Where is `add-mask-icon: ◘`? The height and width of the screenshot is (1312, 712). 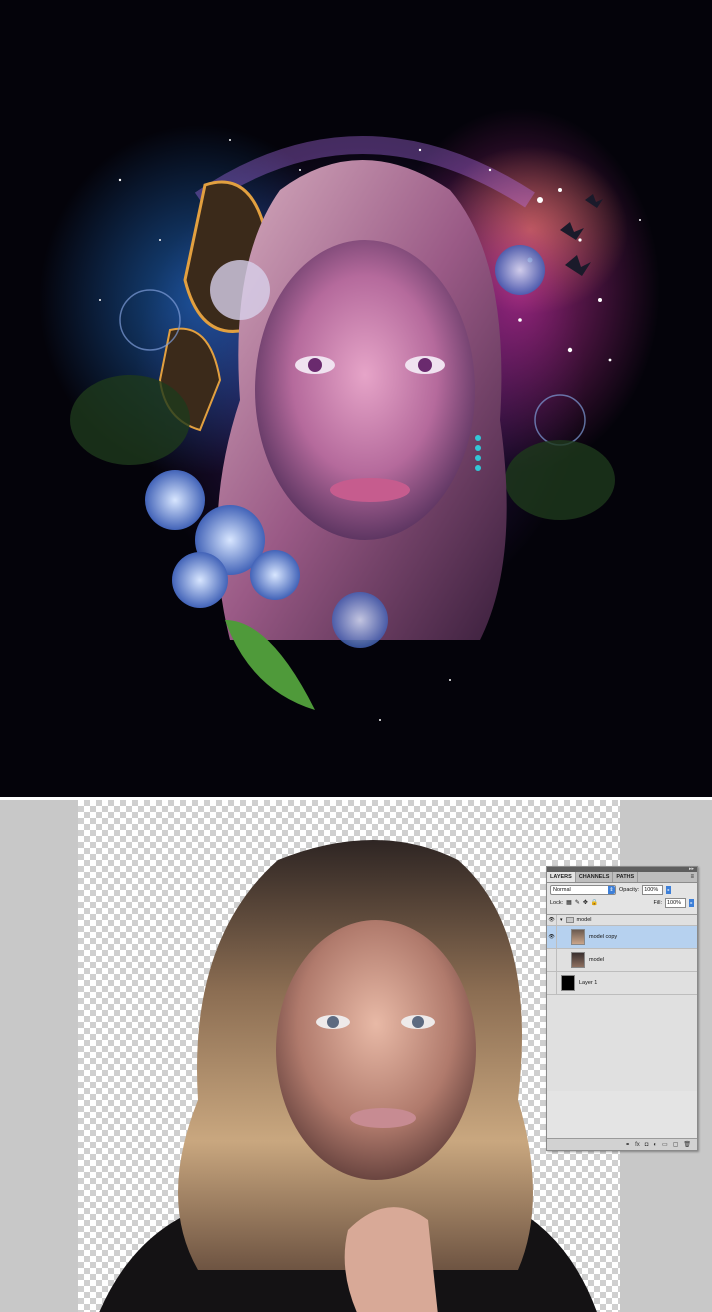 add-mask-icon: ◘ is located at coordinates (647, 1145).